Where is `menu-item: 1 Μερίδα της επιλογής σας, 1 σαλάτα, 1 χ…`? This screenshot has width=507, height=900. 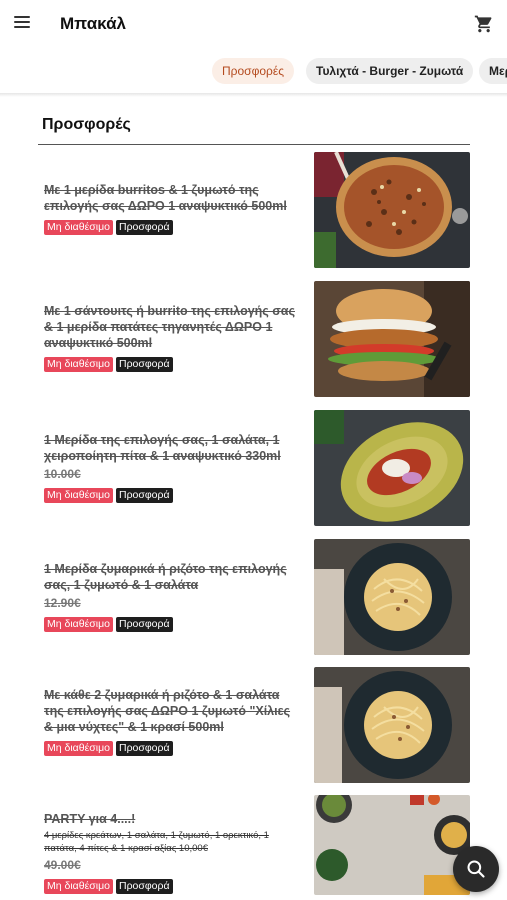
menu-item: 1 Μερίδα της επιλογής σας, 1 σαλάτα, 1 χ… is located at coordinates (254, 469).